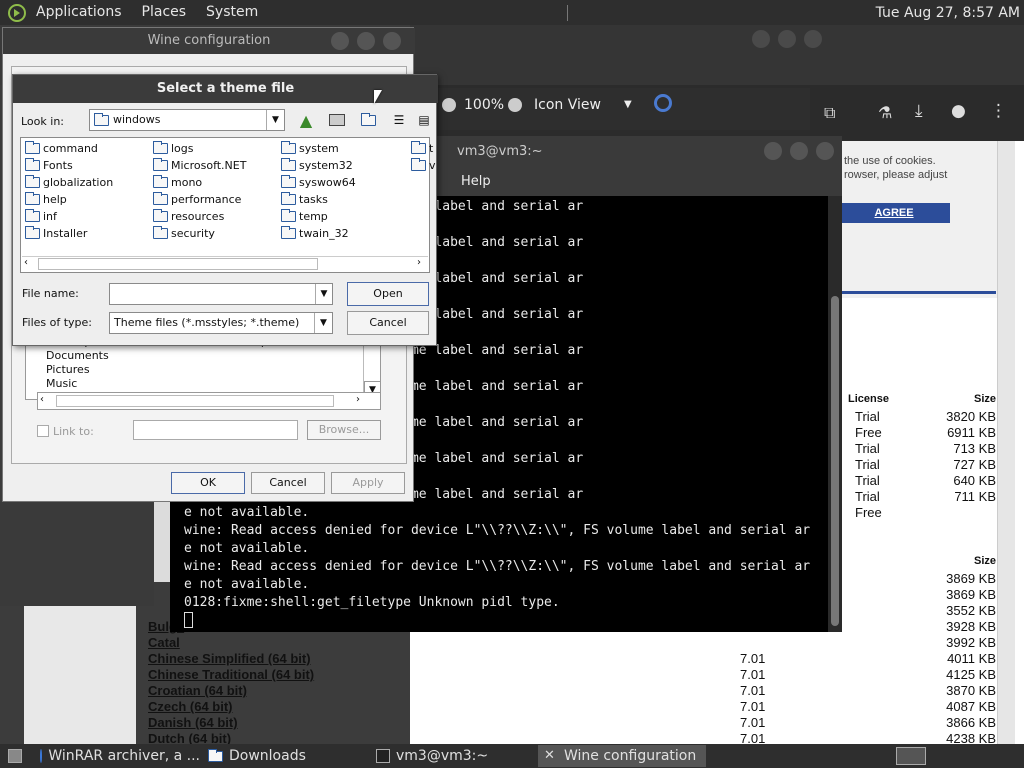  What do you see at coordinates (79, 12) in the screenshot?
I see `applications-menu: Applications` at bounding box center [79, 12].